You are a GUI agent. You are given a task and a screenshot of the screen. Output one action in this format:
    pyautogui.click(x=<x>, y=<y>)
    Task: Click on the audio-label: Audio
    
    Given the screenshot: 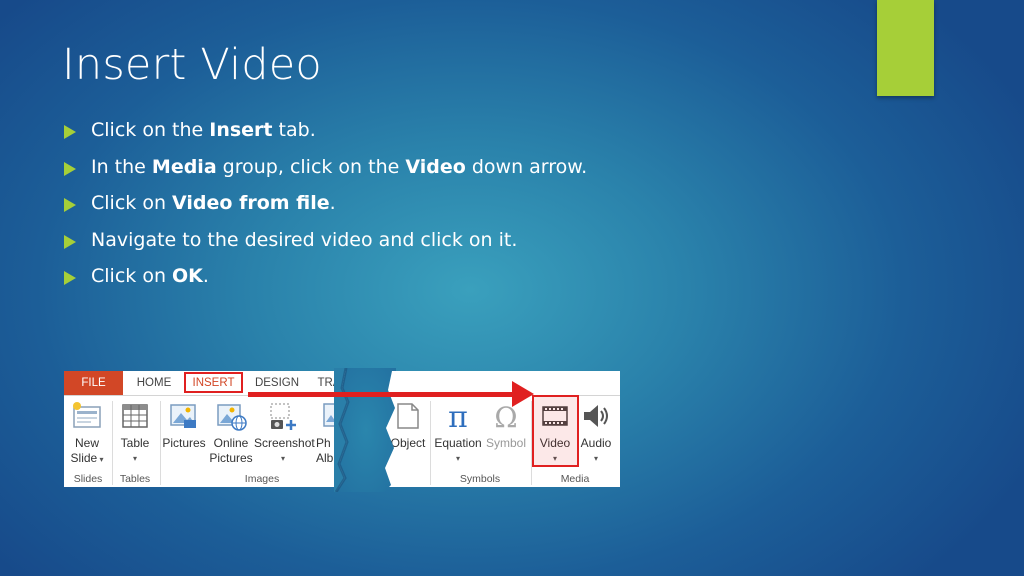 What is the action you would take?
    pyautogui.click(x=596, y=443)
    